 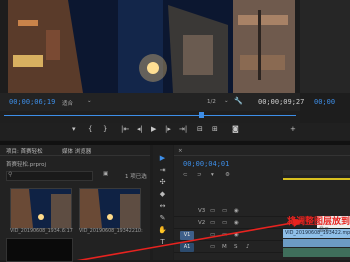 What do you see at coordinates (316, 172) in the screenshot?
I see `timeline-ruler` at bounding box center [316, 172].